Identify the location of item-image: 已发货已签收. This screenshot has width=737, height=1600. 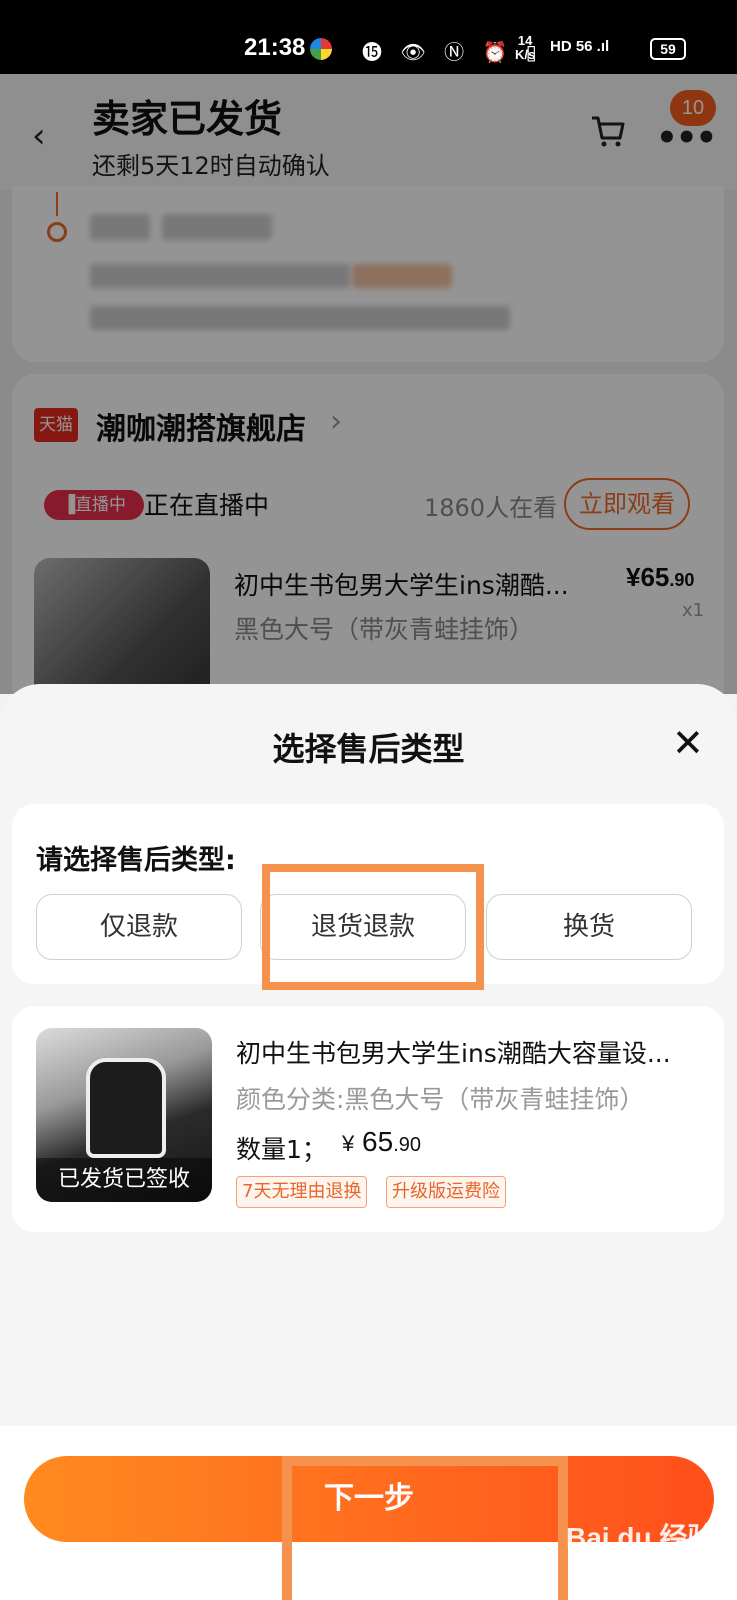
(124, 1115).